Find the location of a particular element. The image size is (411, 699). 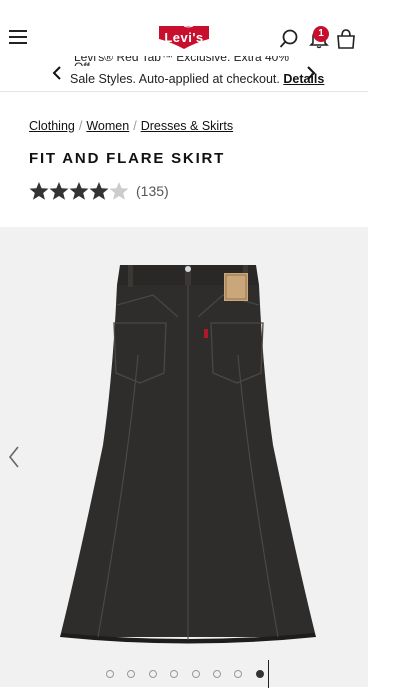

breadcrumb-dresses-skirts: Dresses & Skirts is located at coordinates (187, 126).